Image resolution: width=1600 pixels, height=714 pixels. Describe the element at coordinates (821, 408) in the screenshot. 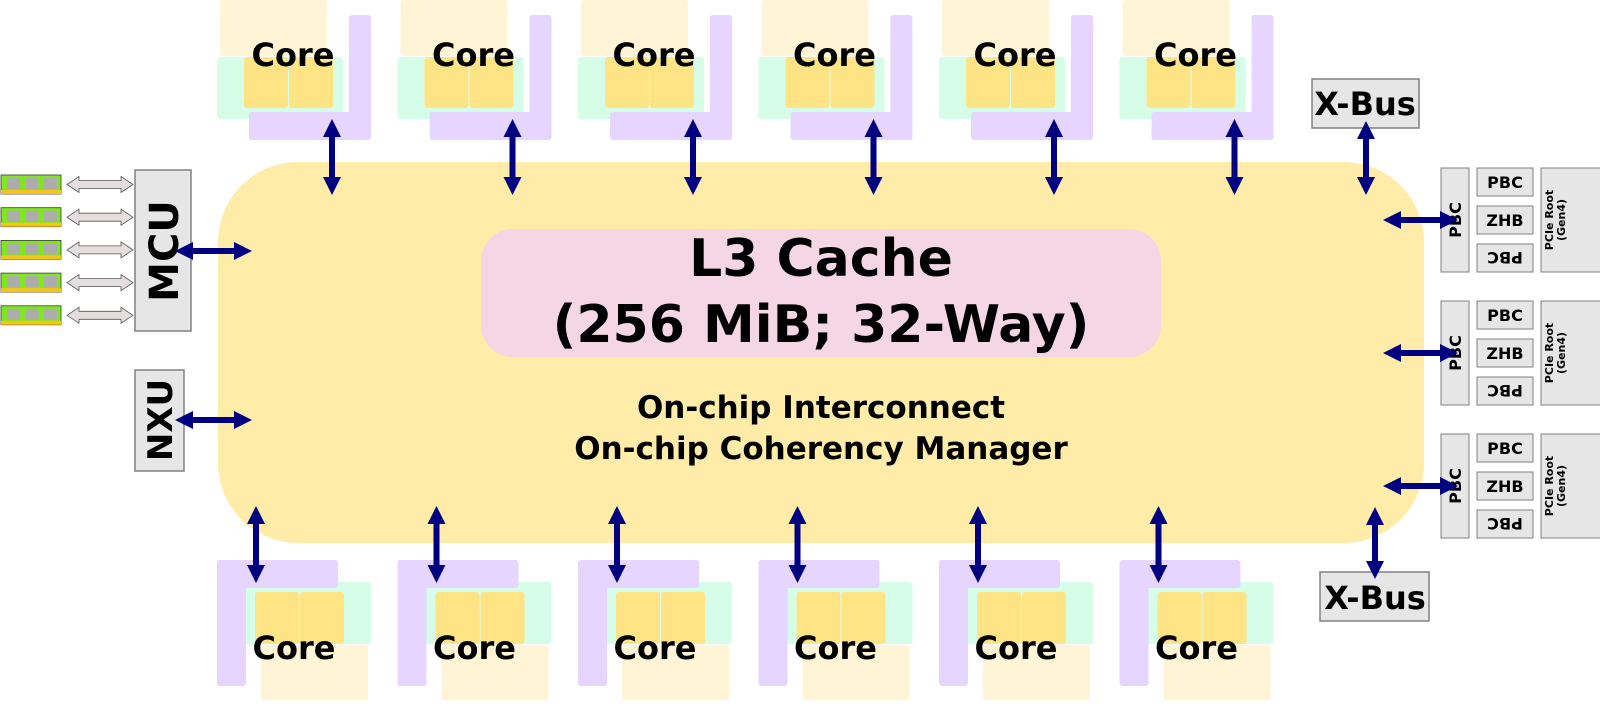

I see `interconnect-label: On-chip Interconnect` at that location.